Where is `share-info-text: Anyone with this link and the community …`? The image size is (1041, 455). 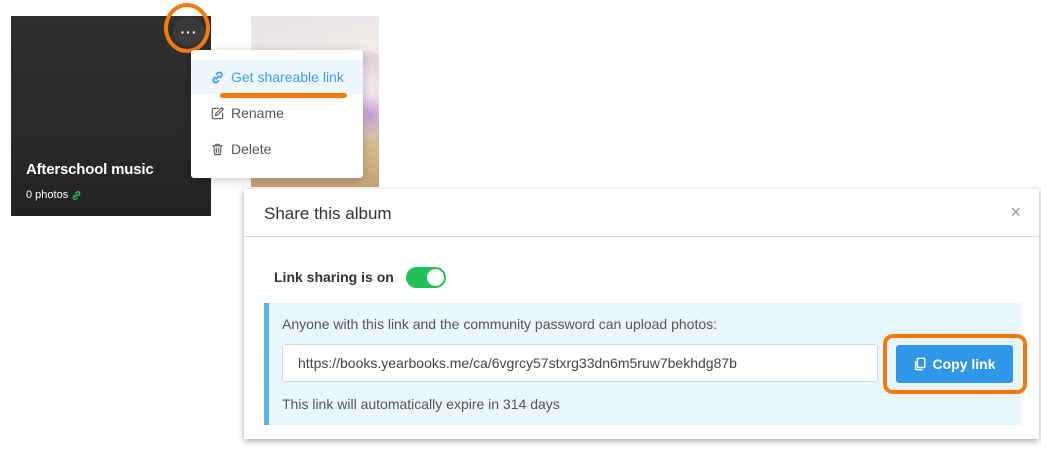 share-info-text: Anyone with this link and the community … is located at coordinates (500, 324).